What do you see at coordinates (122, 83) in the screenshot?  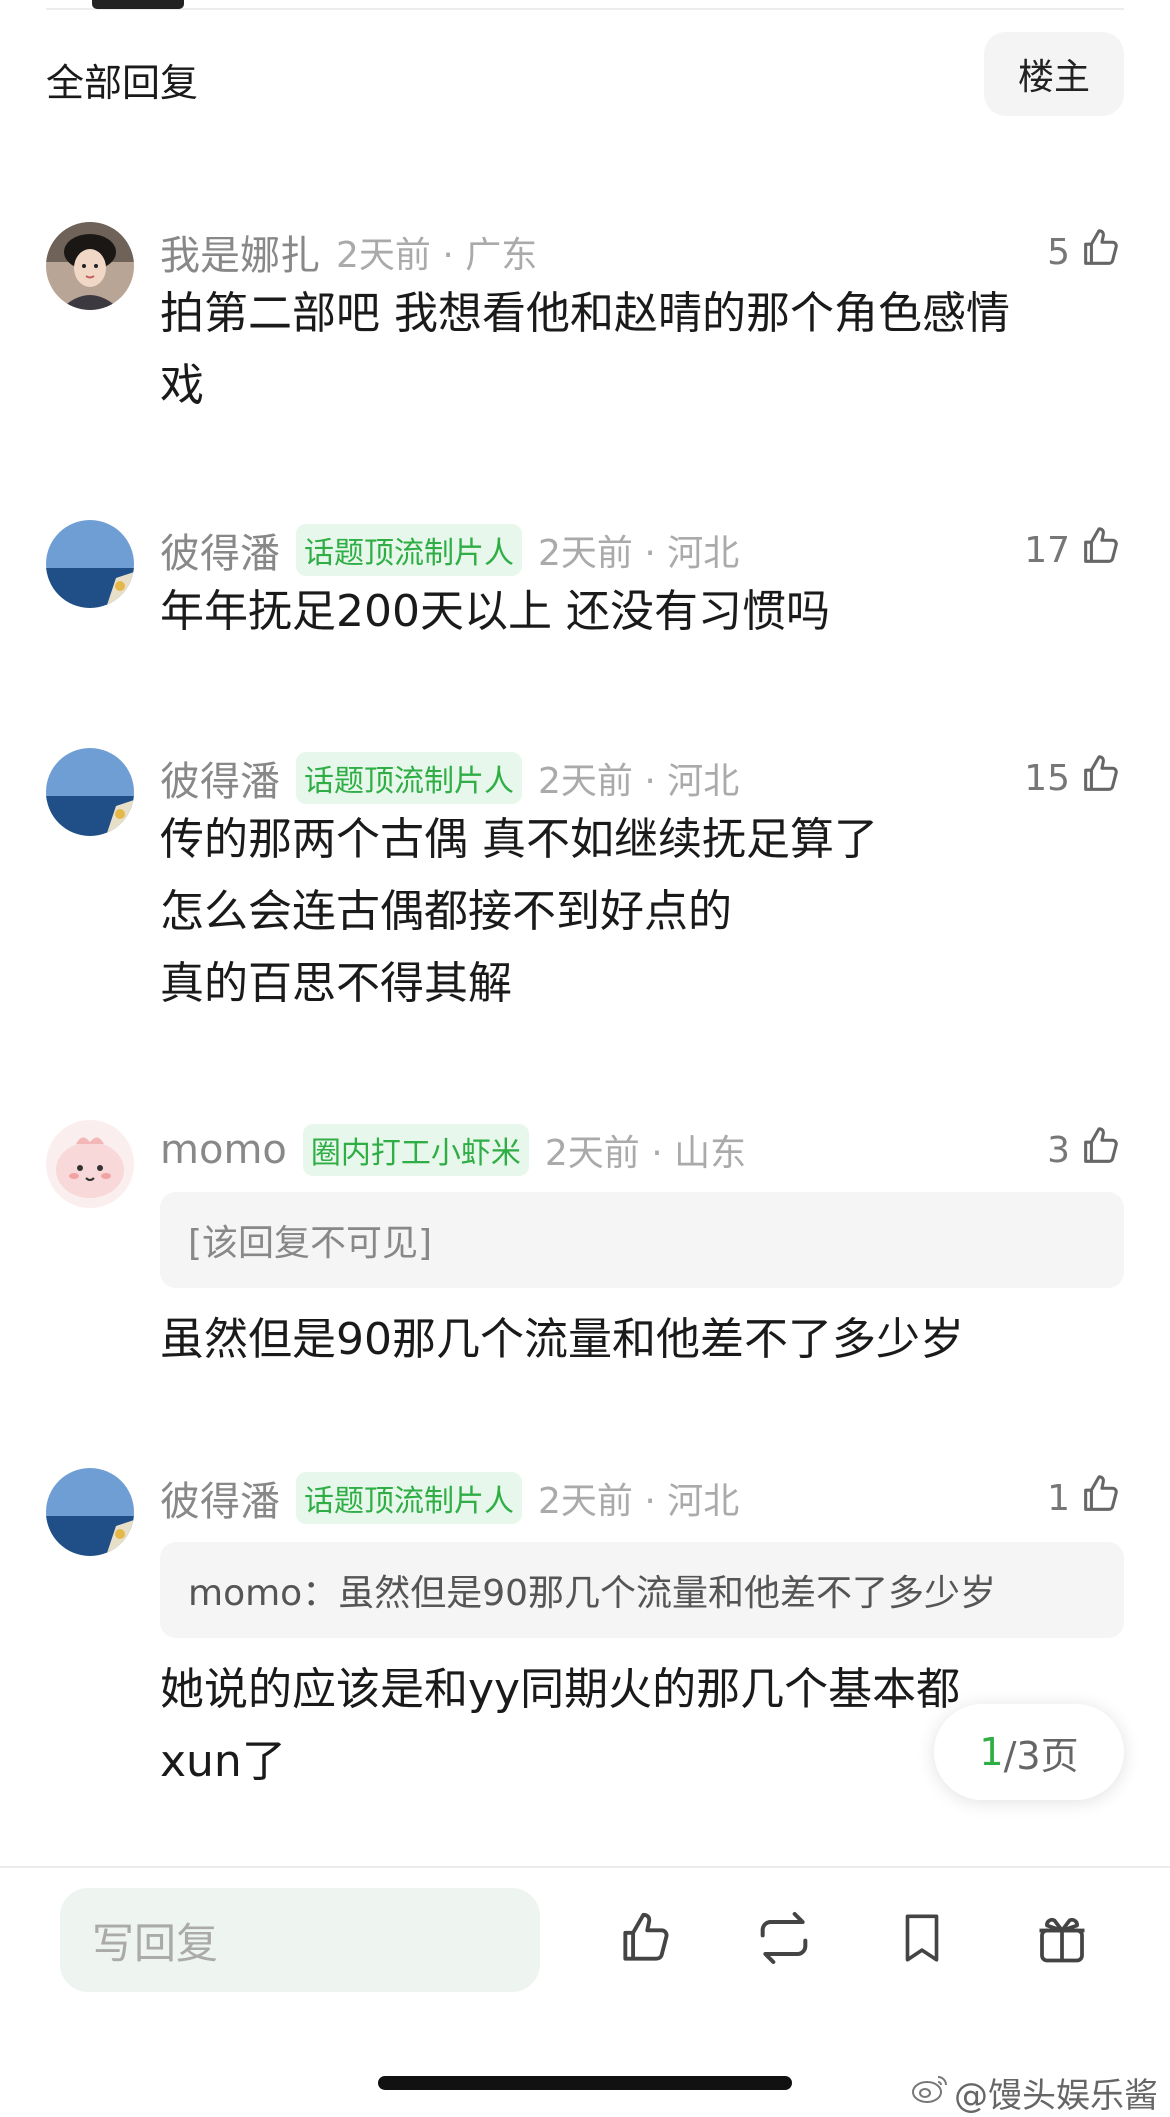 I see `all-replies-title: 全部回复` at bounding box center [122, 83].